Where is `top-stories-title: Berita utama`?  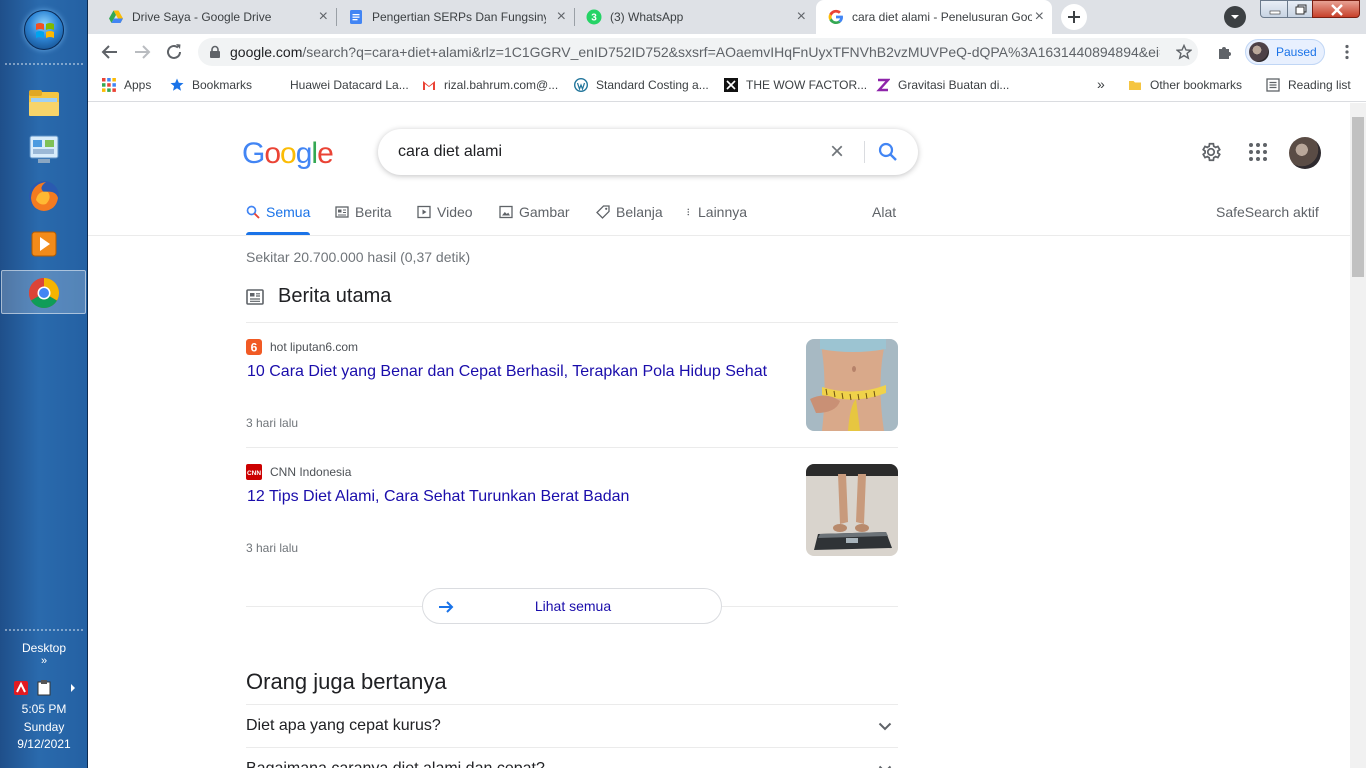 top-stories-title: Berita utama is located at coordinates (335, 296).